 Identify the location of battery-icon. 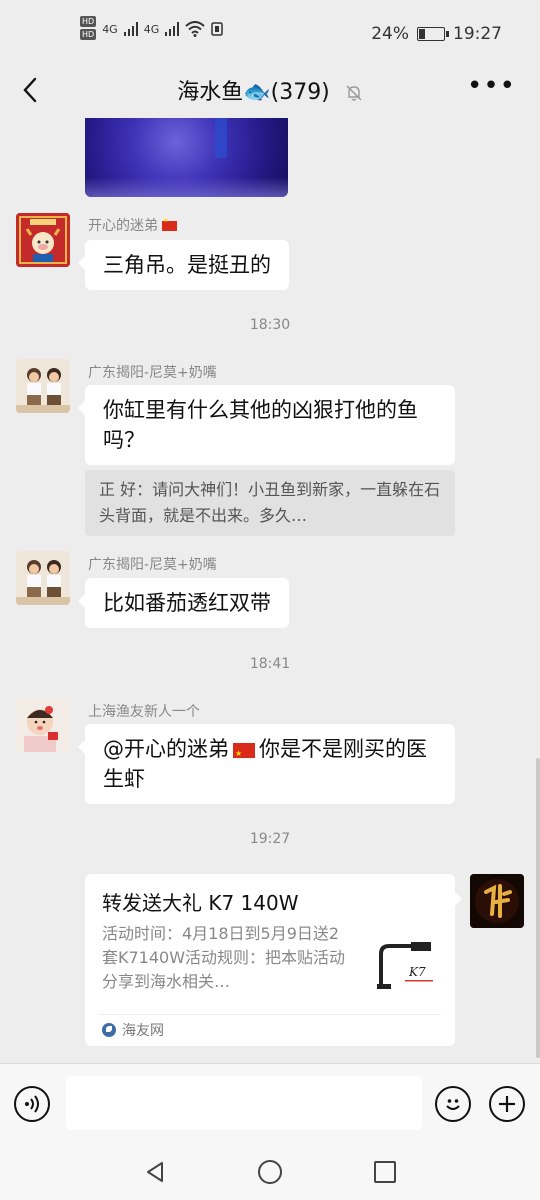
(433, 34).